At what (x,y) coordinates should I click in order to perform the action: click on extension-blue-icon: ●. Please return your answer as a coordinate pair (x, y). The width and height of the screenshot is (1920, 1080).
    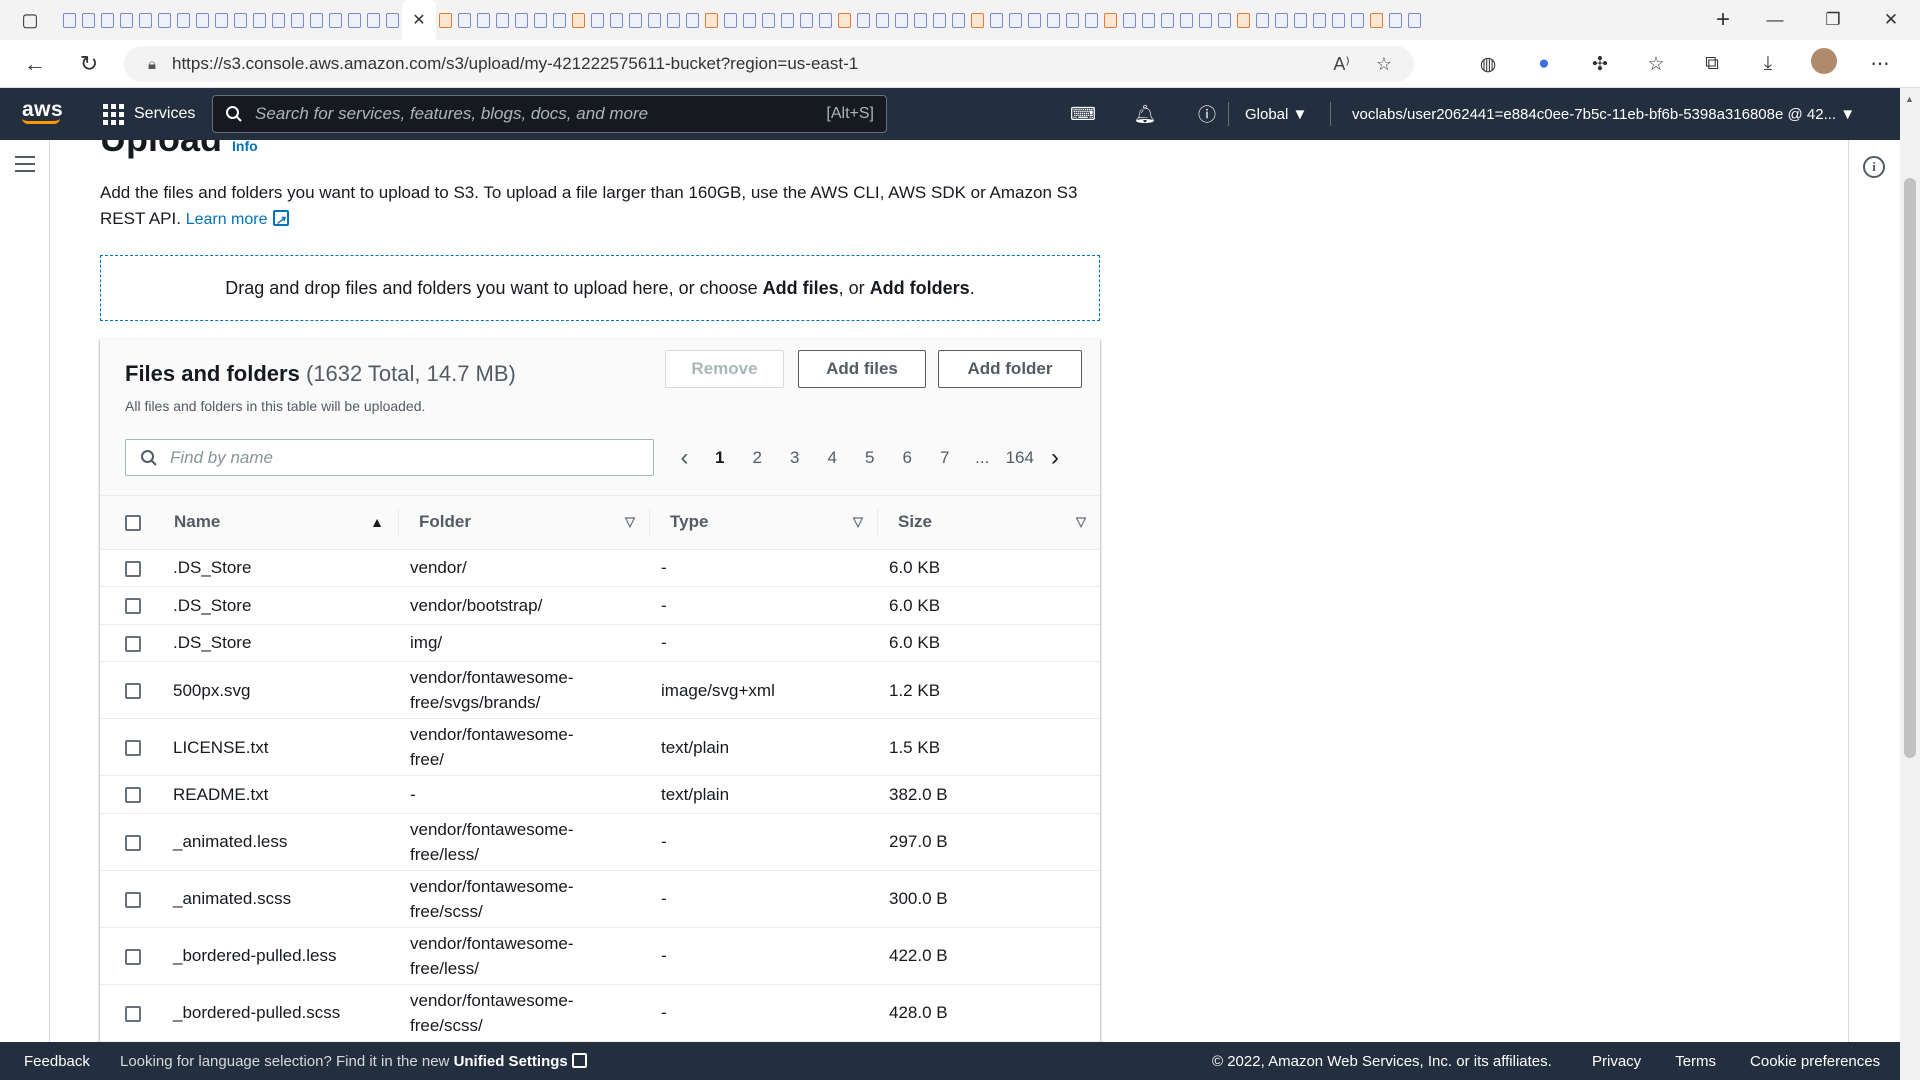
    Looking at the image, I should click on (1544, 64).